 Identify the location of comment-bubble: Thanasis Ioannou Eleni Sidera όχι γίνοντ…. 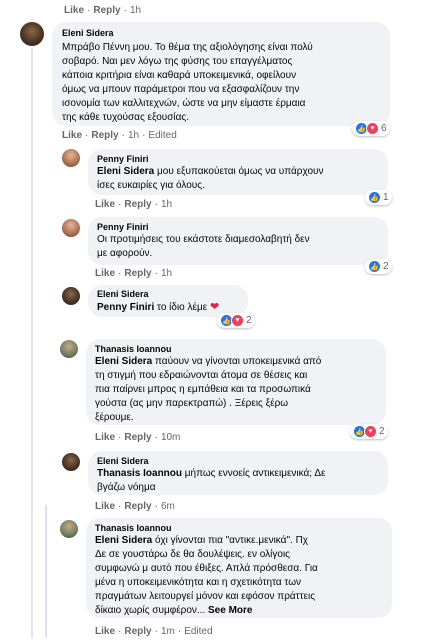
(239, 568).